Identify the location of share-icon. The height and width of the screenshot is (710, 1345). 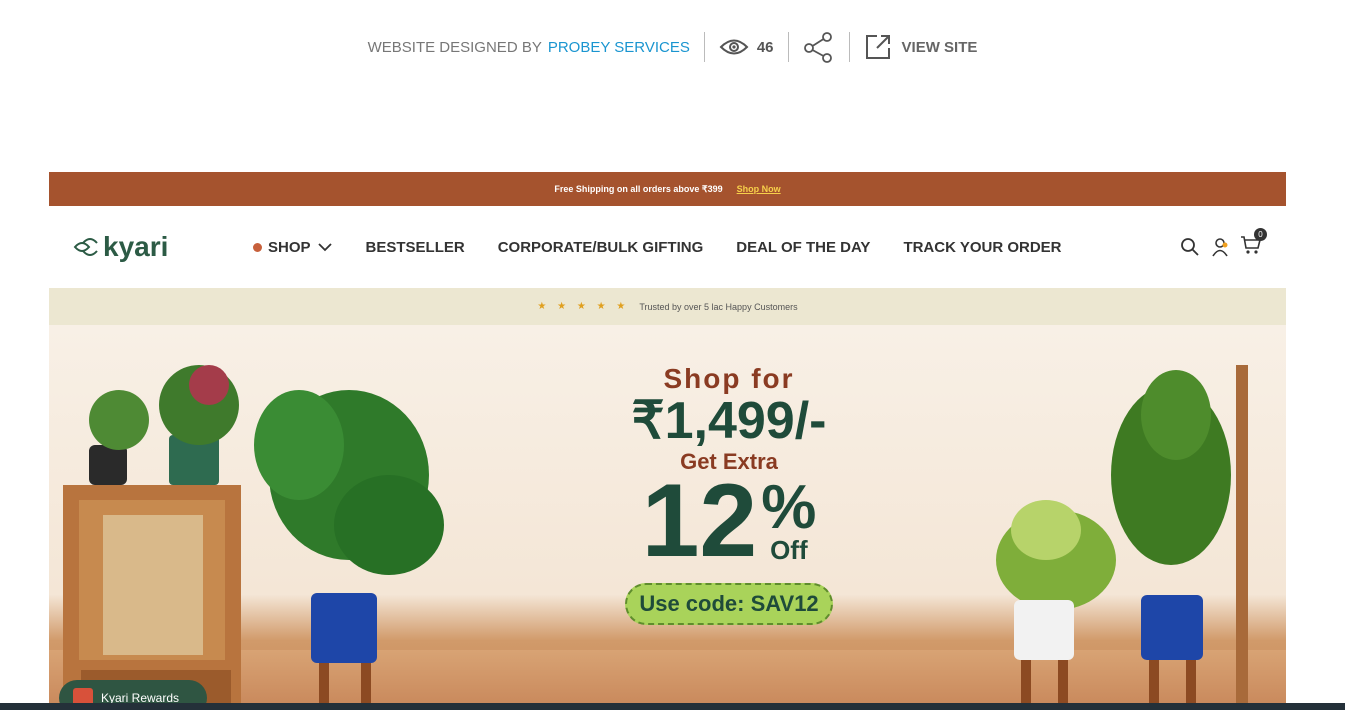
(817, 47).